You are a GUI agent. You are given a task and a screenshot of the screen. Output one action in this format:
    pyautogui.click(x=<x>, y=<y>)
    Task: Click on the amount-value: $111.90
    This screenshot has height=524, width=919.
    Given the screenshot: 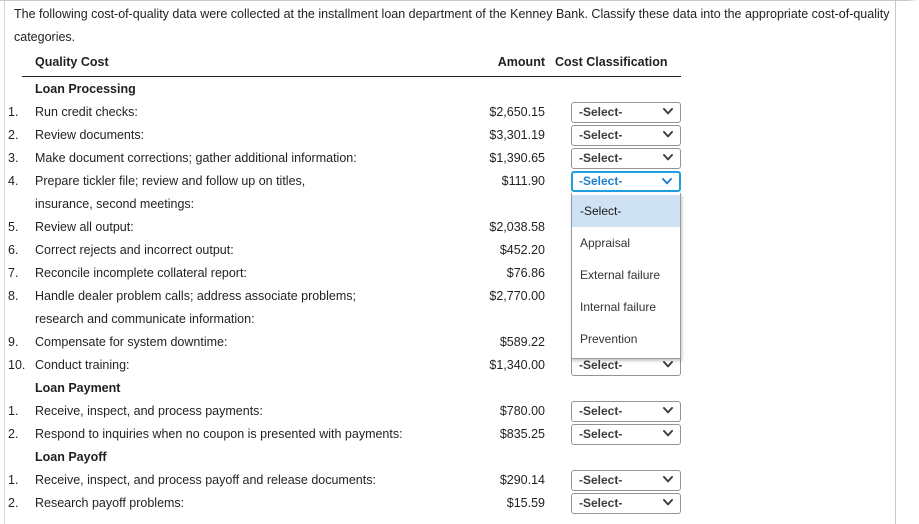 What is the action you would take?
    pyautogui.click(x=523, y=181)
    